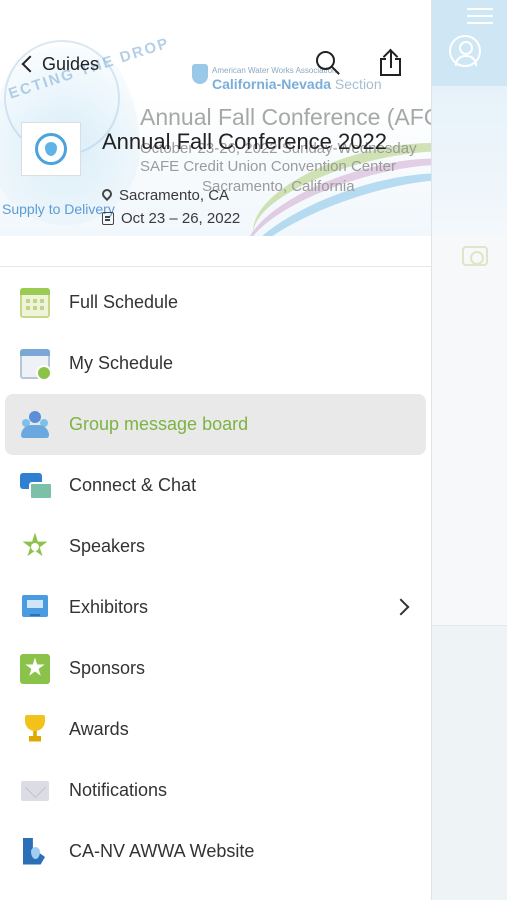 The height and width of the screenshot is (900, 507). I want to click on menu-item-notifications: Notifications, so click(215, 790).